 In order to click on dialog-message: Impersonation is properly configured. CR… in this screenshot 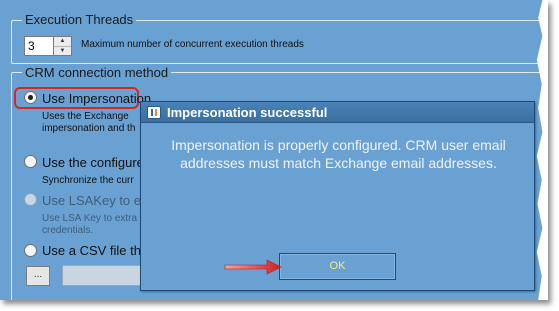, I will do `click(338, 154)`.